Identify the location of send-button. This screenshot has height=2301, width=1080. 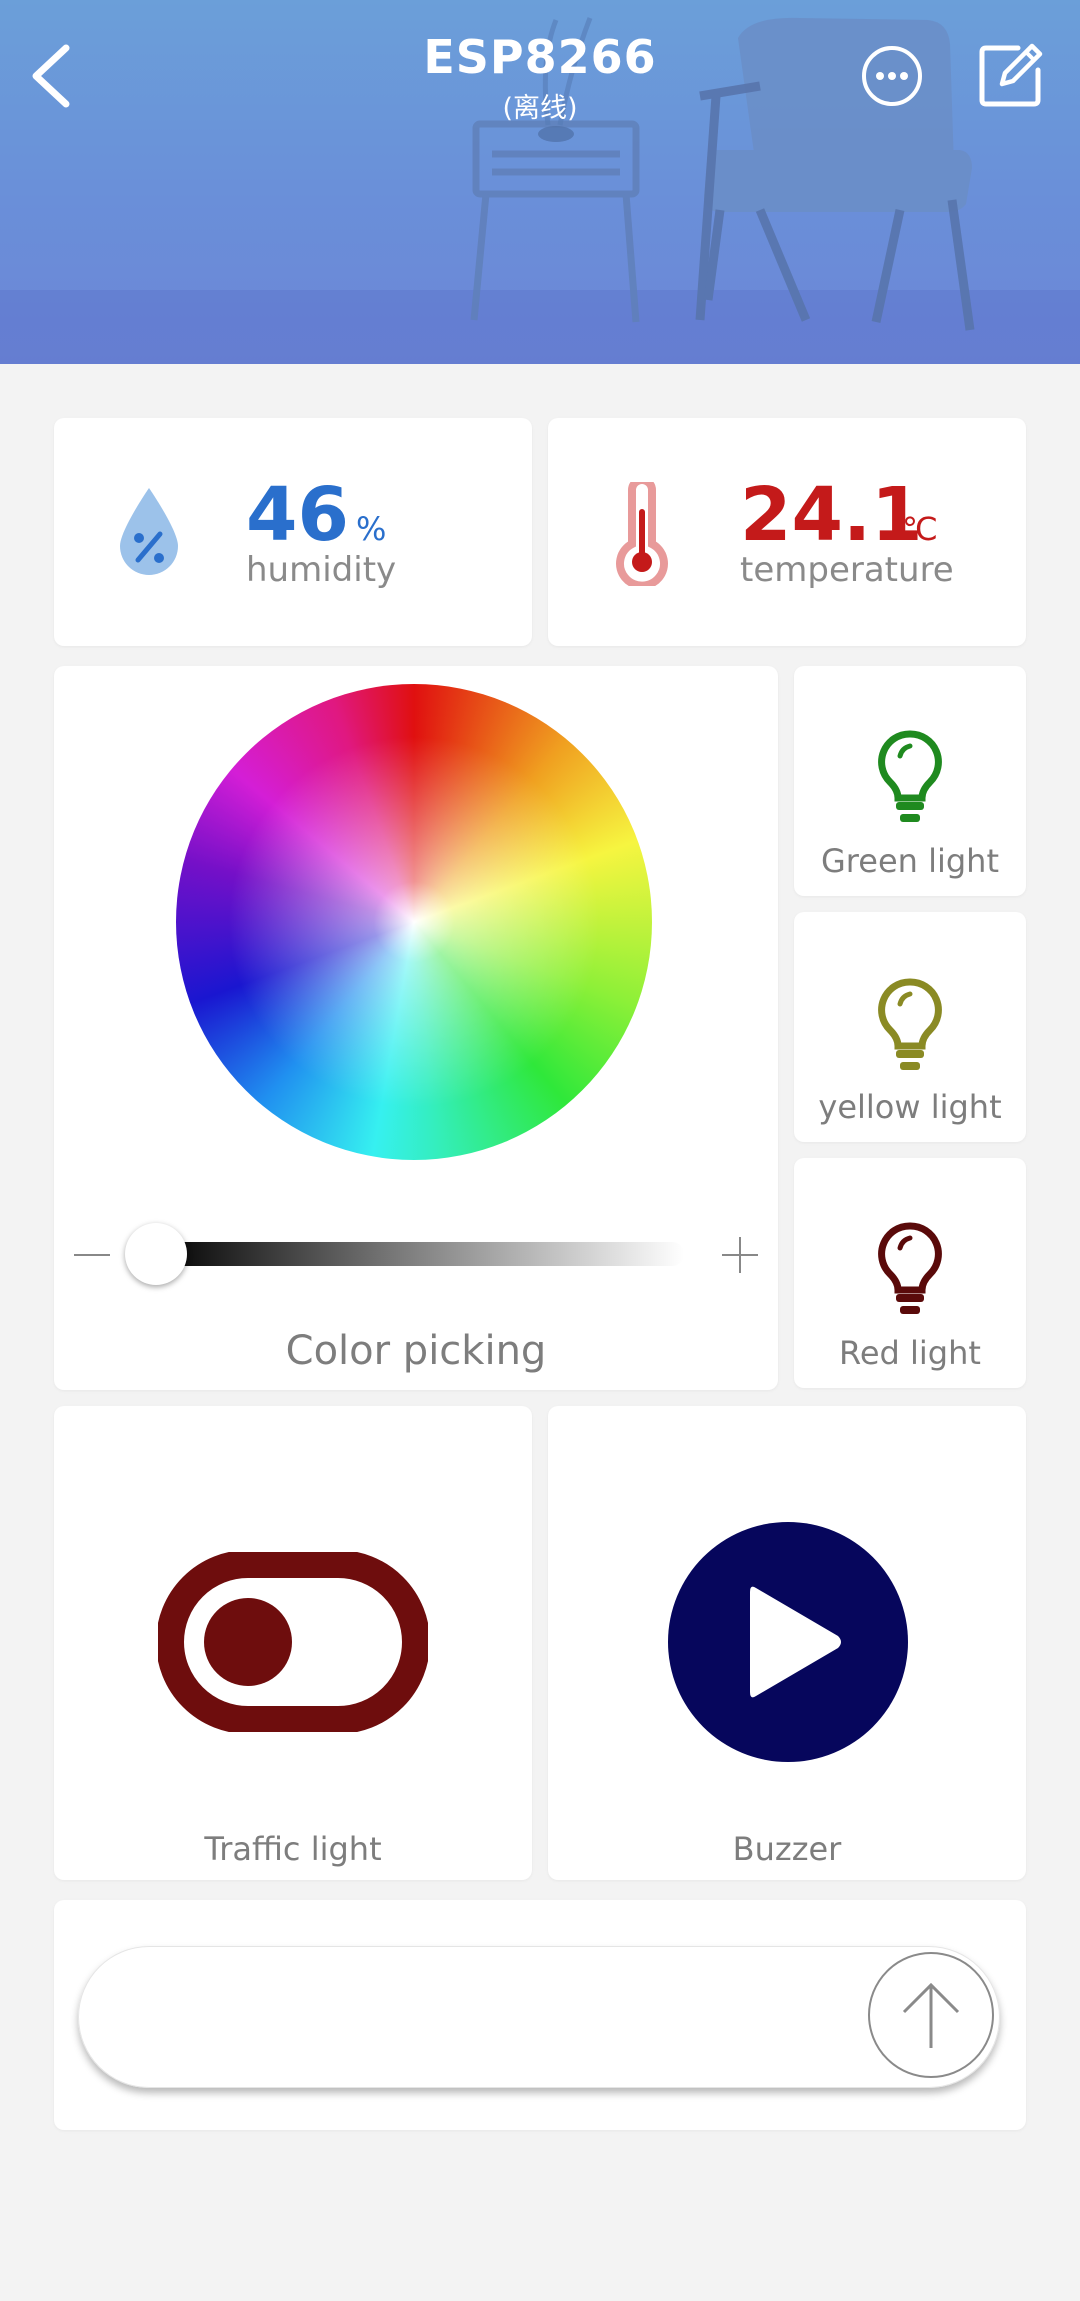
(931, 2015).